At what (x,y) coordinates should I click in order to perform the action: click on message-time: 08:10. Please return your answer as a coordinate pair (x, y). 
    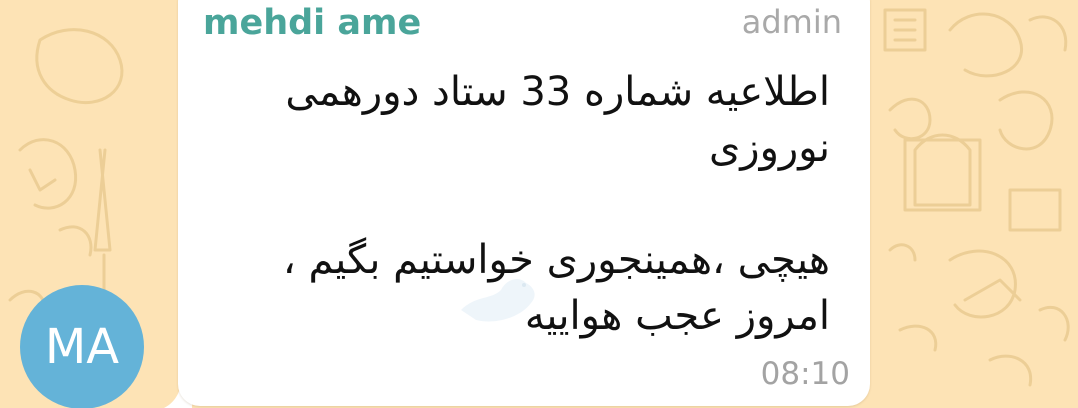
    Looking at the image, I should click on (805, 374).